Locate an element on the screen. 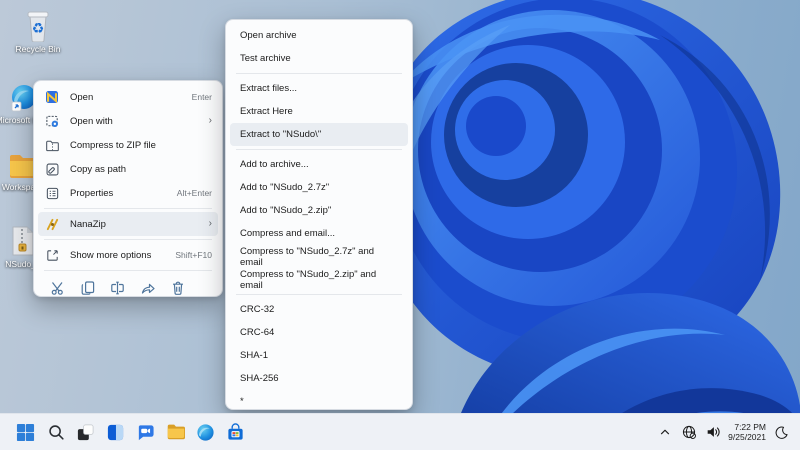 The height and width of the screenshot is (450, 800). submenu-item-label: SHA-256 is located at coordinates (259, 378).